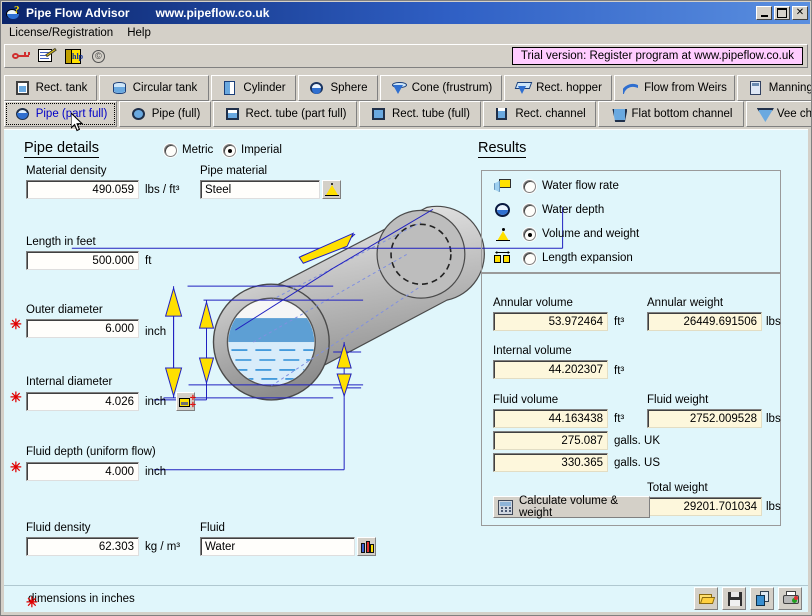  I want to click on print-button, so click(790, 598).